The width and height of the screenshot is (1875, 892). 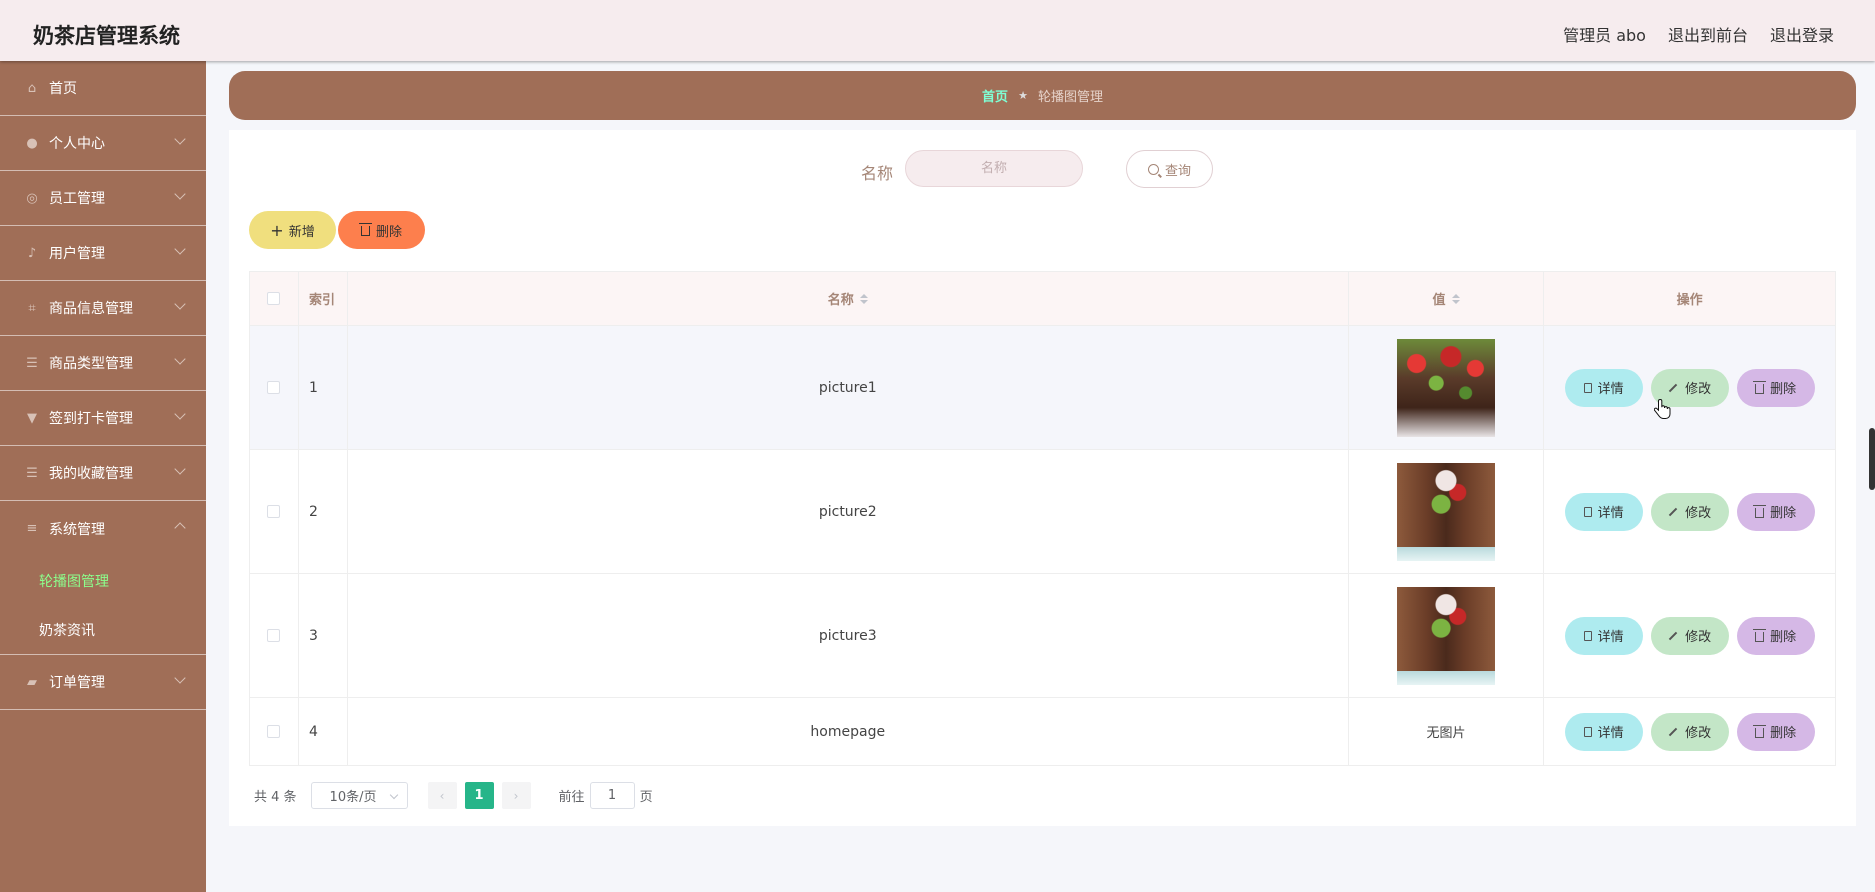 What do you see at coordinates (91, 419) in the screenshot?
I see `sidebar-item-label: 签到打卡管理` at bounding box center [91, 419].